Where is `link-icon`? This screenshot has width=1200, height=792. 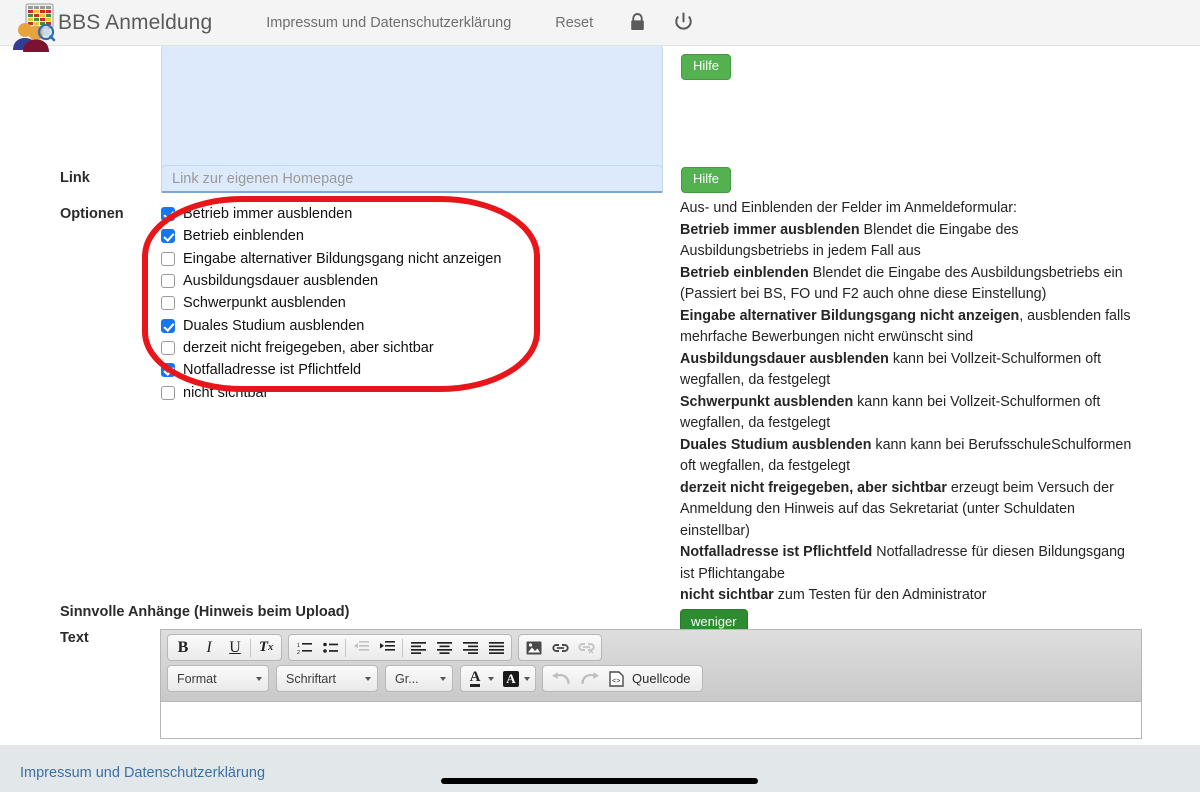 link-icon is located at coordinates (560, 647).